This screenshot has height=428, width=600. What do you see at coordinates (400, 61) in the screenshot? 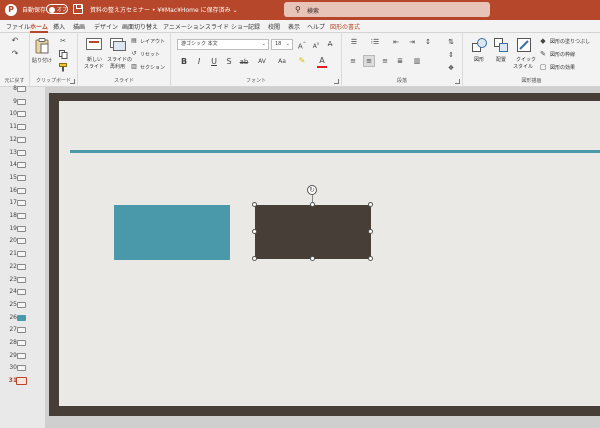
I see `justify-icon: ≣` at bounding box center [400, 61].